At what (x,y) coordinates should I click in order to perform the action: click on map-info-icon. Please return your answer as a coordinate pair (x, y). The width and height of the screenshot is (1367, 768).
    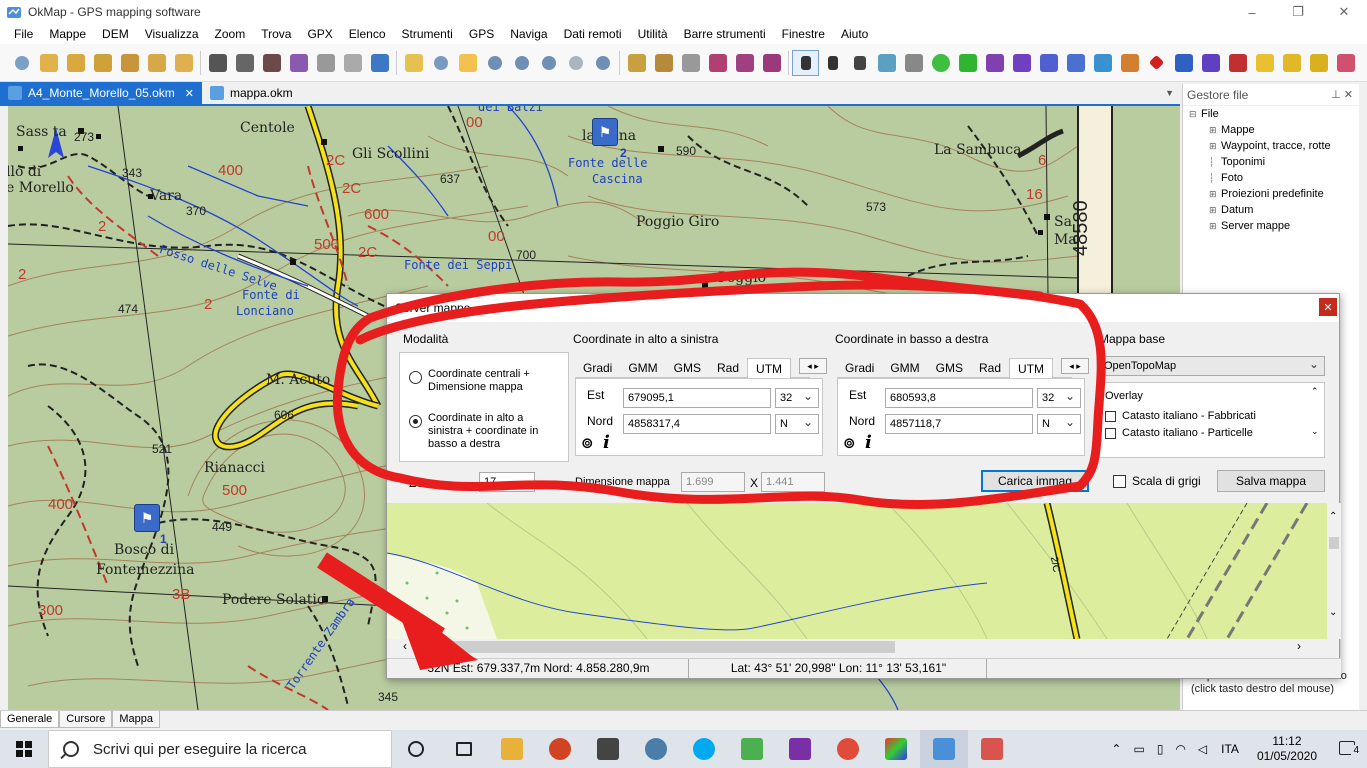
    Looking at the image, I should click on (413, 63).